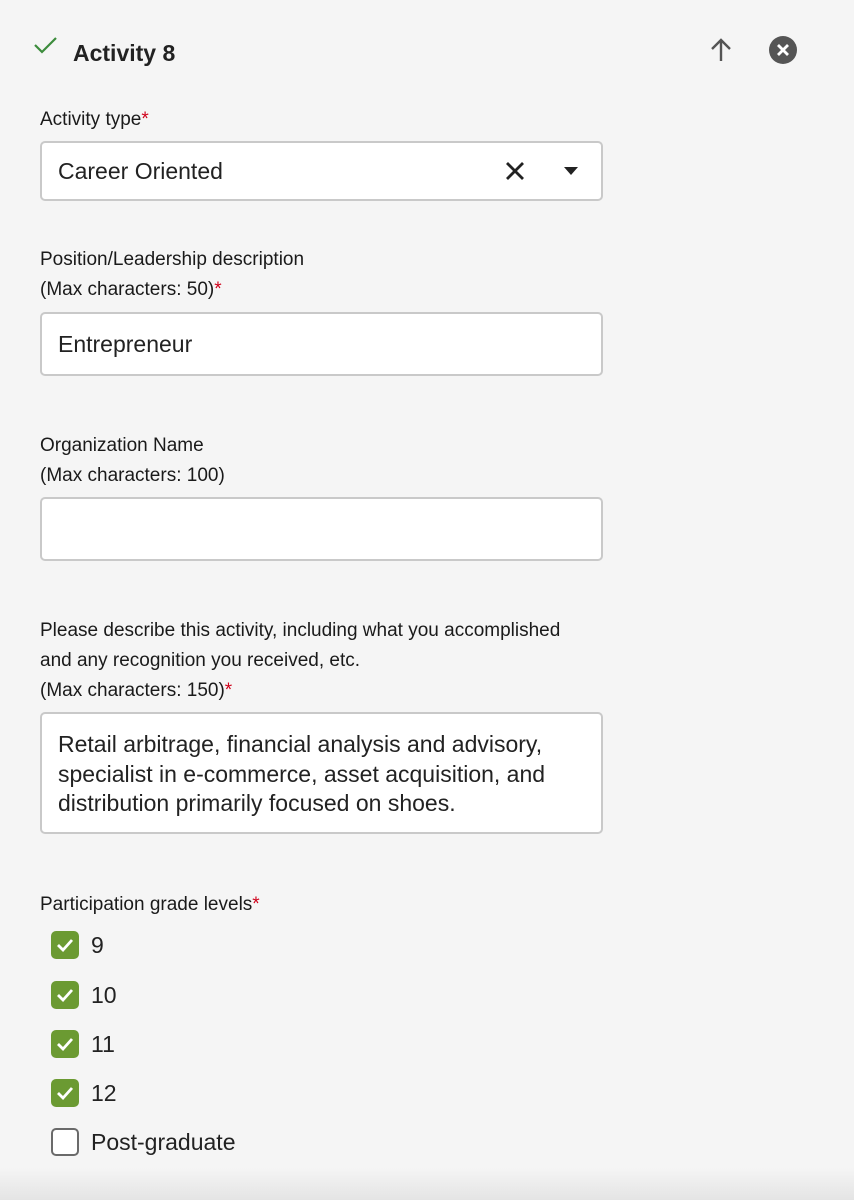 The width and height of the screenshot is (854, 1200). What do you see at coordinates (127, 289) in the screenshot?
I see `position-label-line2: (Max characters: 50)` at bounding box center [127, 289].